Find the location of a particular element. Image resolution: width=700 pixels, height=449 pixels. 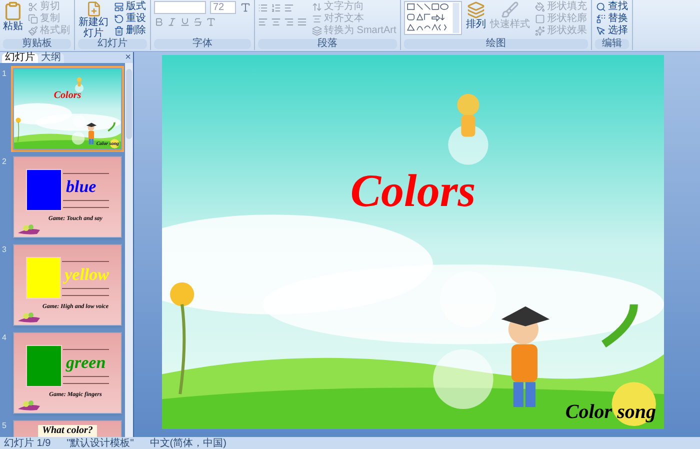

status-text: "默认设计模板" is located at coordinates (100, 443).